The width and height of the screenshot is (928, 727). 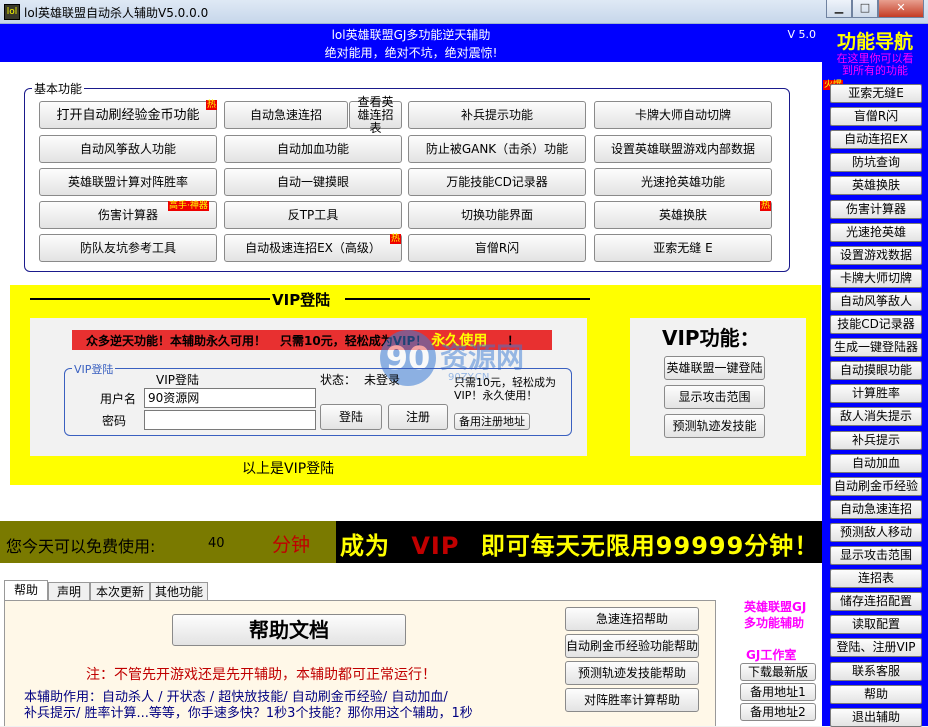 I want to click on nav-item-login-generator: 生成一键登陆器, so click(x=876, y=348).